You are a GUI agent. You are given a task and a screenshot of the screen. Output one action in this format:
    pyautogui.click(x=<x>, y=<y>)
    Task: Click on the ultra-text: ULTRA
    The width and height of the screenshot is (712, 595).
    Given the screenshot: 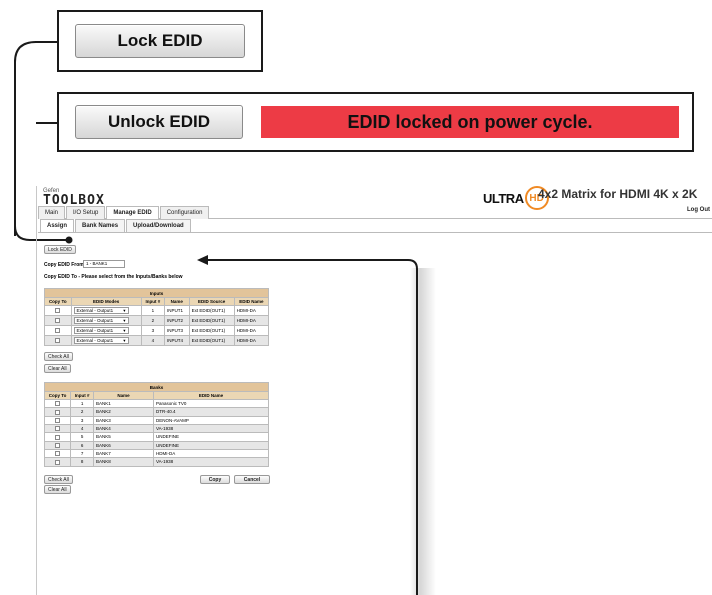 What is the action you would take?
    pyautogui.click(x=503, y=198)
    